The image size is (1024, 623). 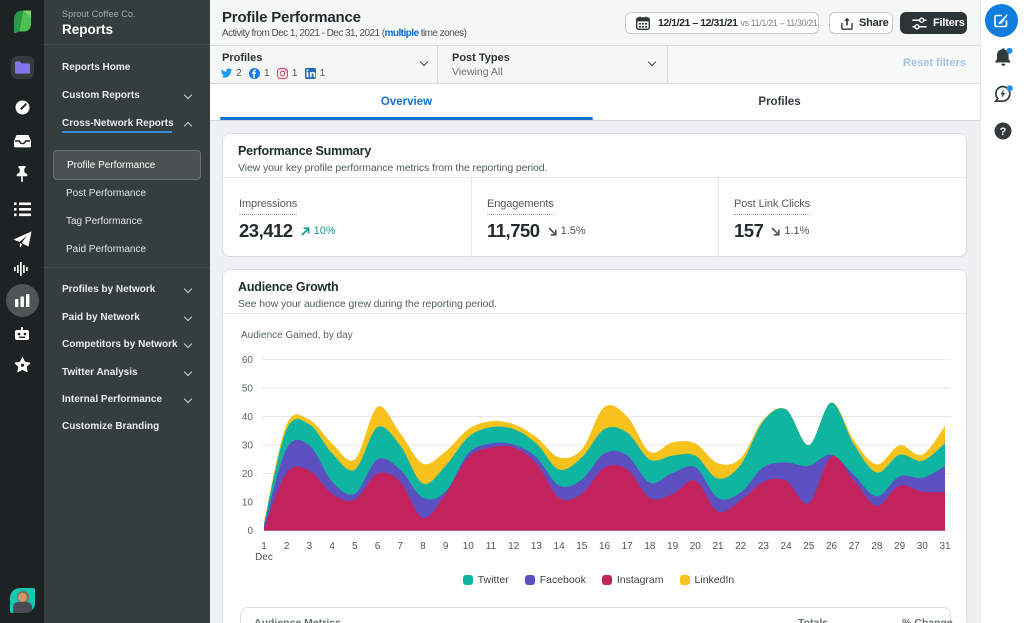 I want to click on svg-text: 3, so click(x=310, y=546).